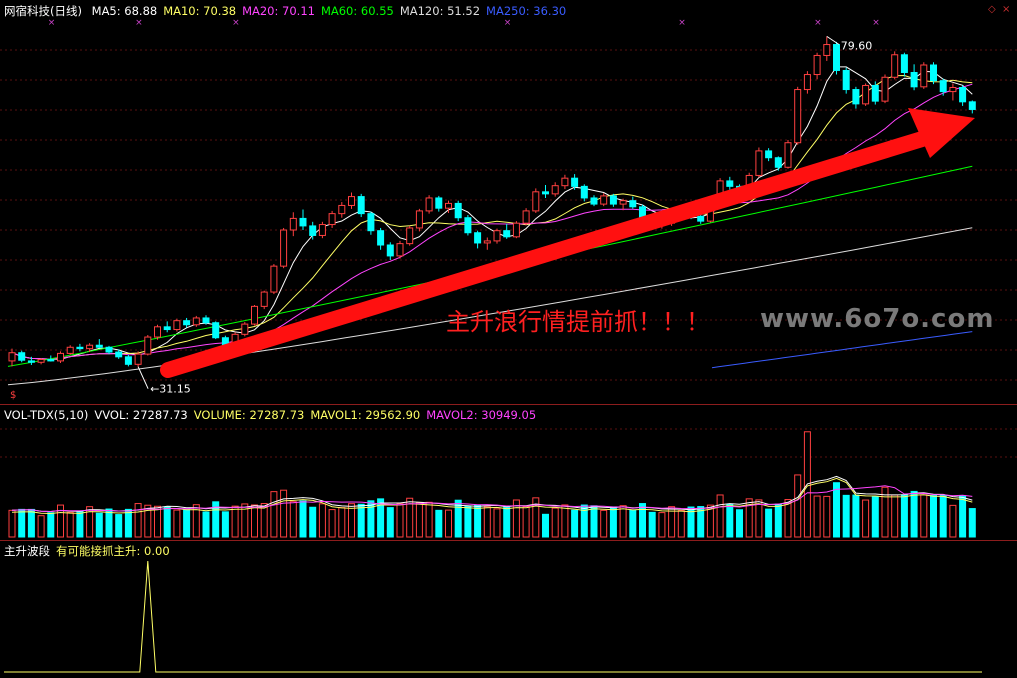 This screenshot has width=1017, height=678. I want to click on low-marker, so click(143, 377).